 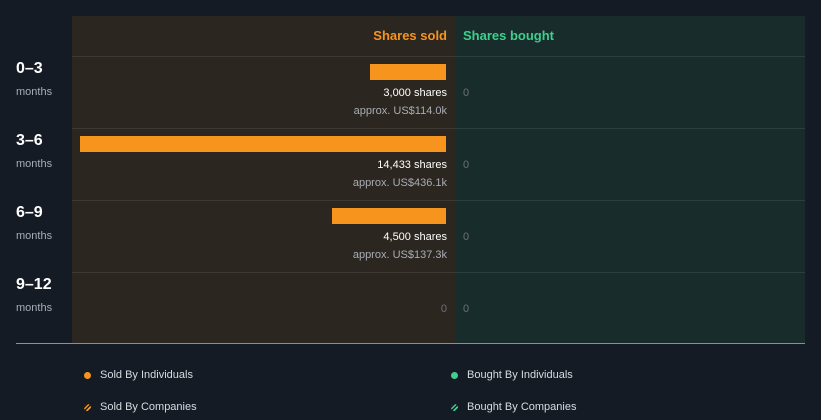 I want to click on shares-sold-header: Shares sold, so click(x=410, y=35).